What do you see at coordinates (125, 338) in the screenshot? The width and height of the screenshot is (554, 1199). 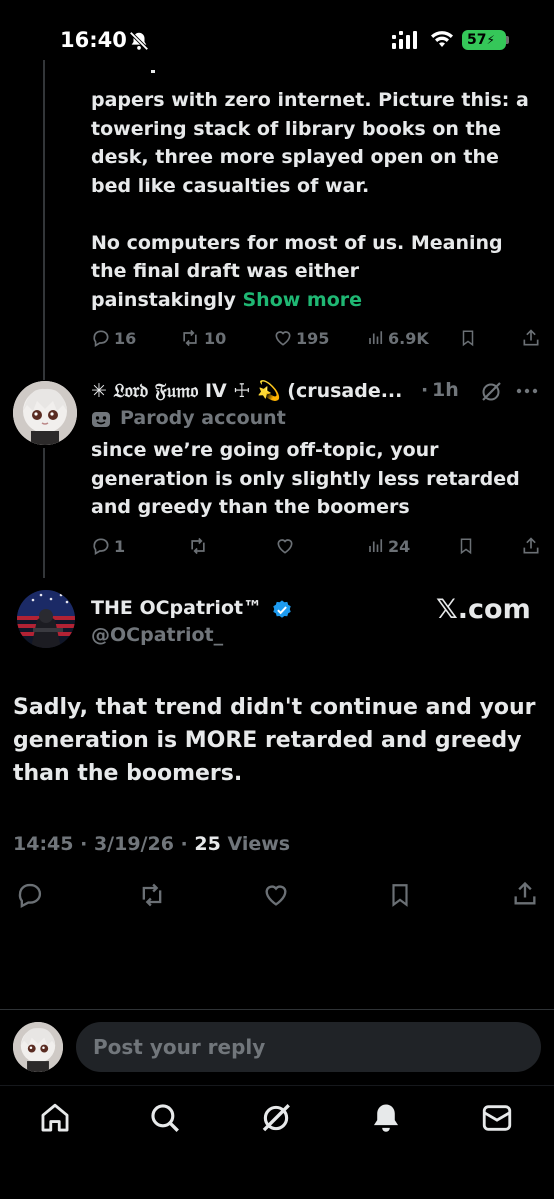 I see `reply-count: 16` at bounding box center [125, 338].